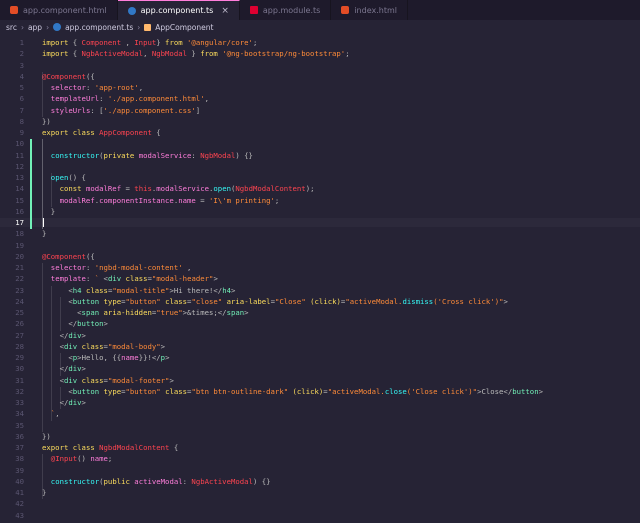 The height and width of the screenshot is (523, 640). Describe the element at coordinates (320, 346) in the screenshot. I see `code-line: 28 <div class="modal-body">` at that location.